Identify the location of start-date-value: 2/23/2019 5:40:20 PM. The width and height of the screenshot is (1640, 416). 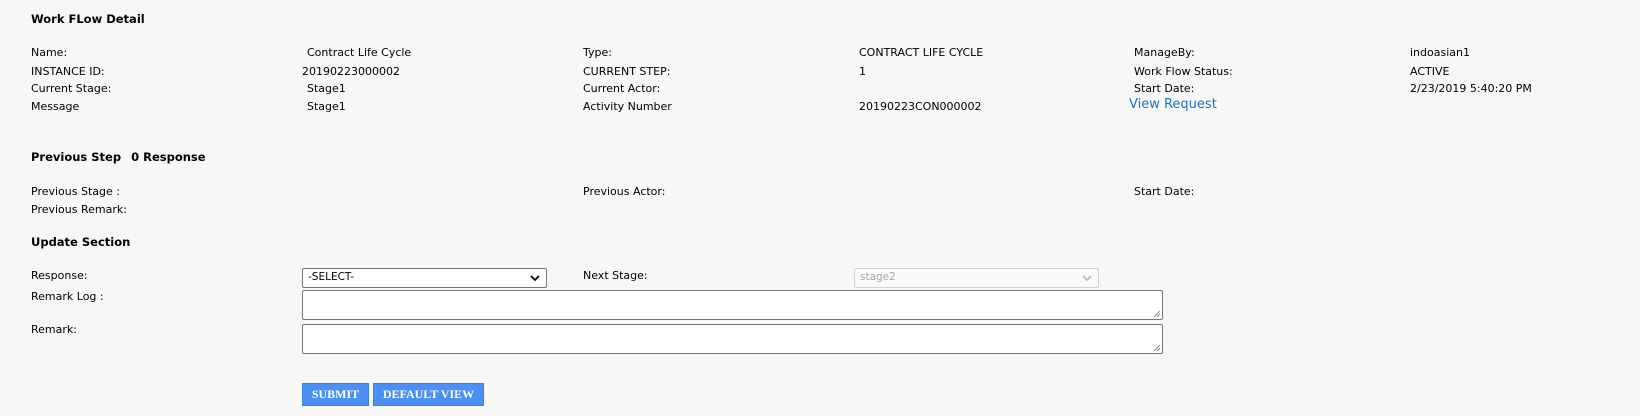
(1471, 88).